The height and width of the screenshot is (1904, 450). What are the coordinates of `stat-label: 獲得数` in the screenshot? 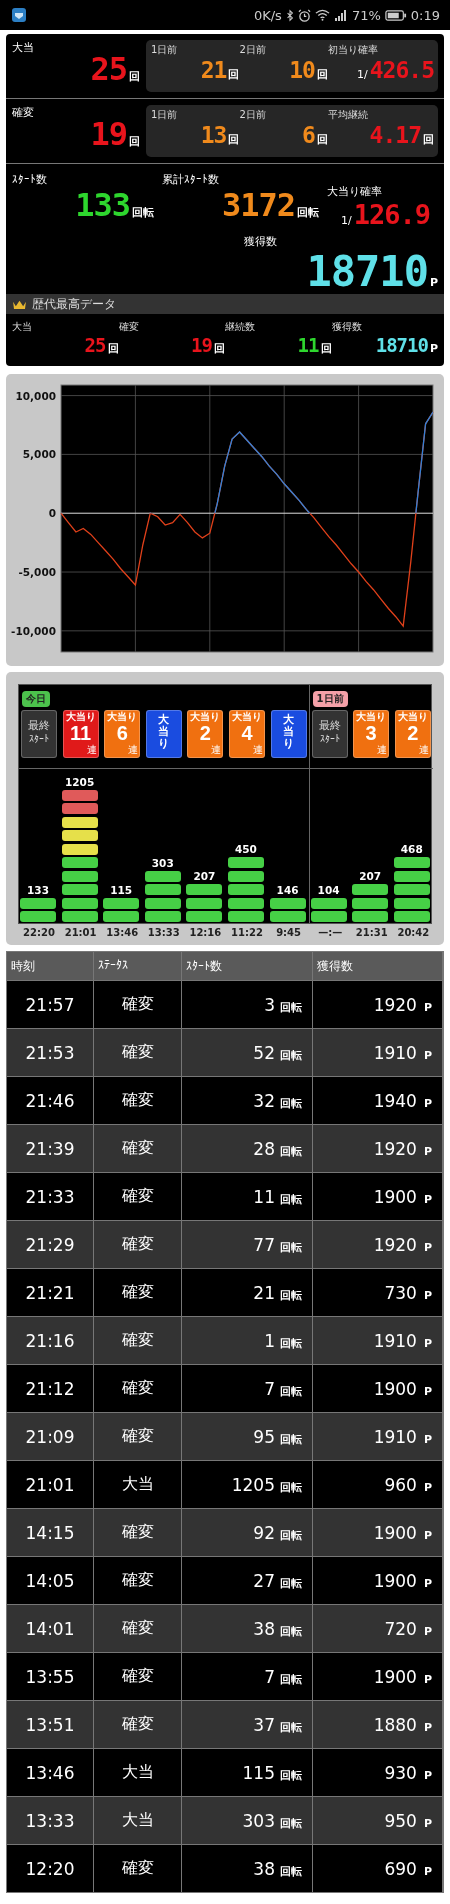 It's located at (347, 327).